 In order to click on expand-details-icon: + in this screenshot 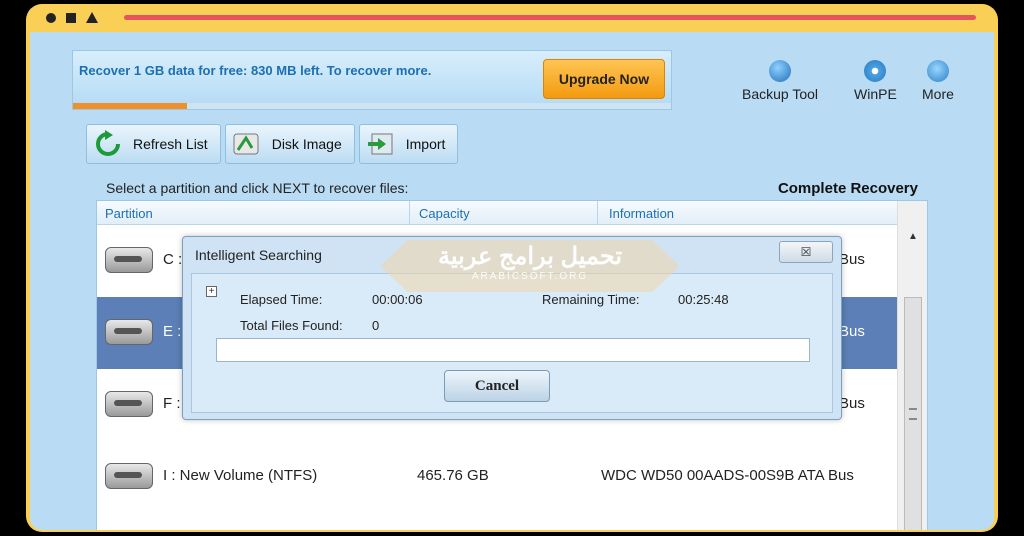, I will do `click(211, 291)`.